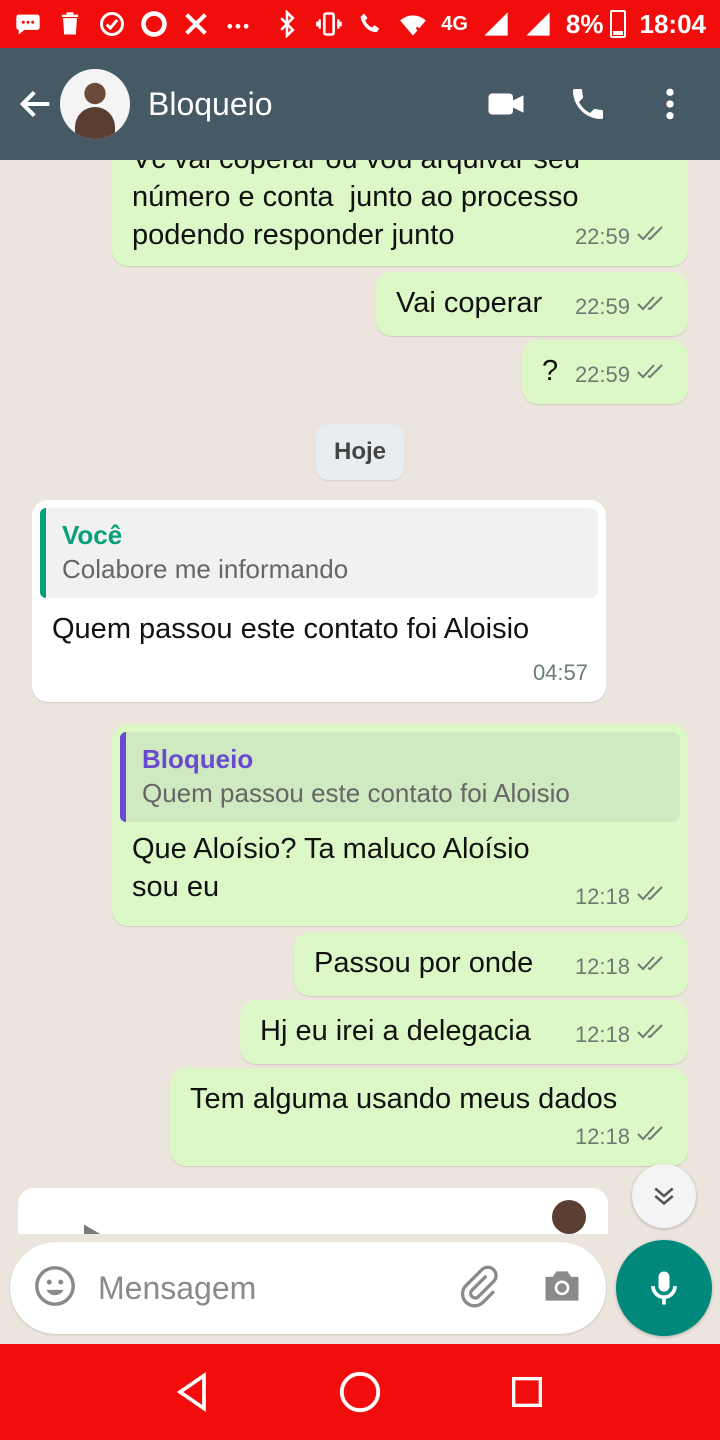 The height and width of the screenshot is (1440, 720). I want to click on video-call-icon, so click(506, 104).